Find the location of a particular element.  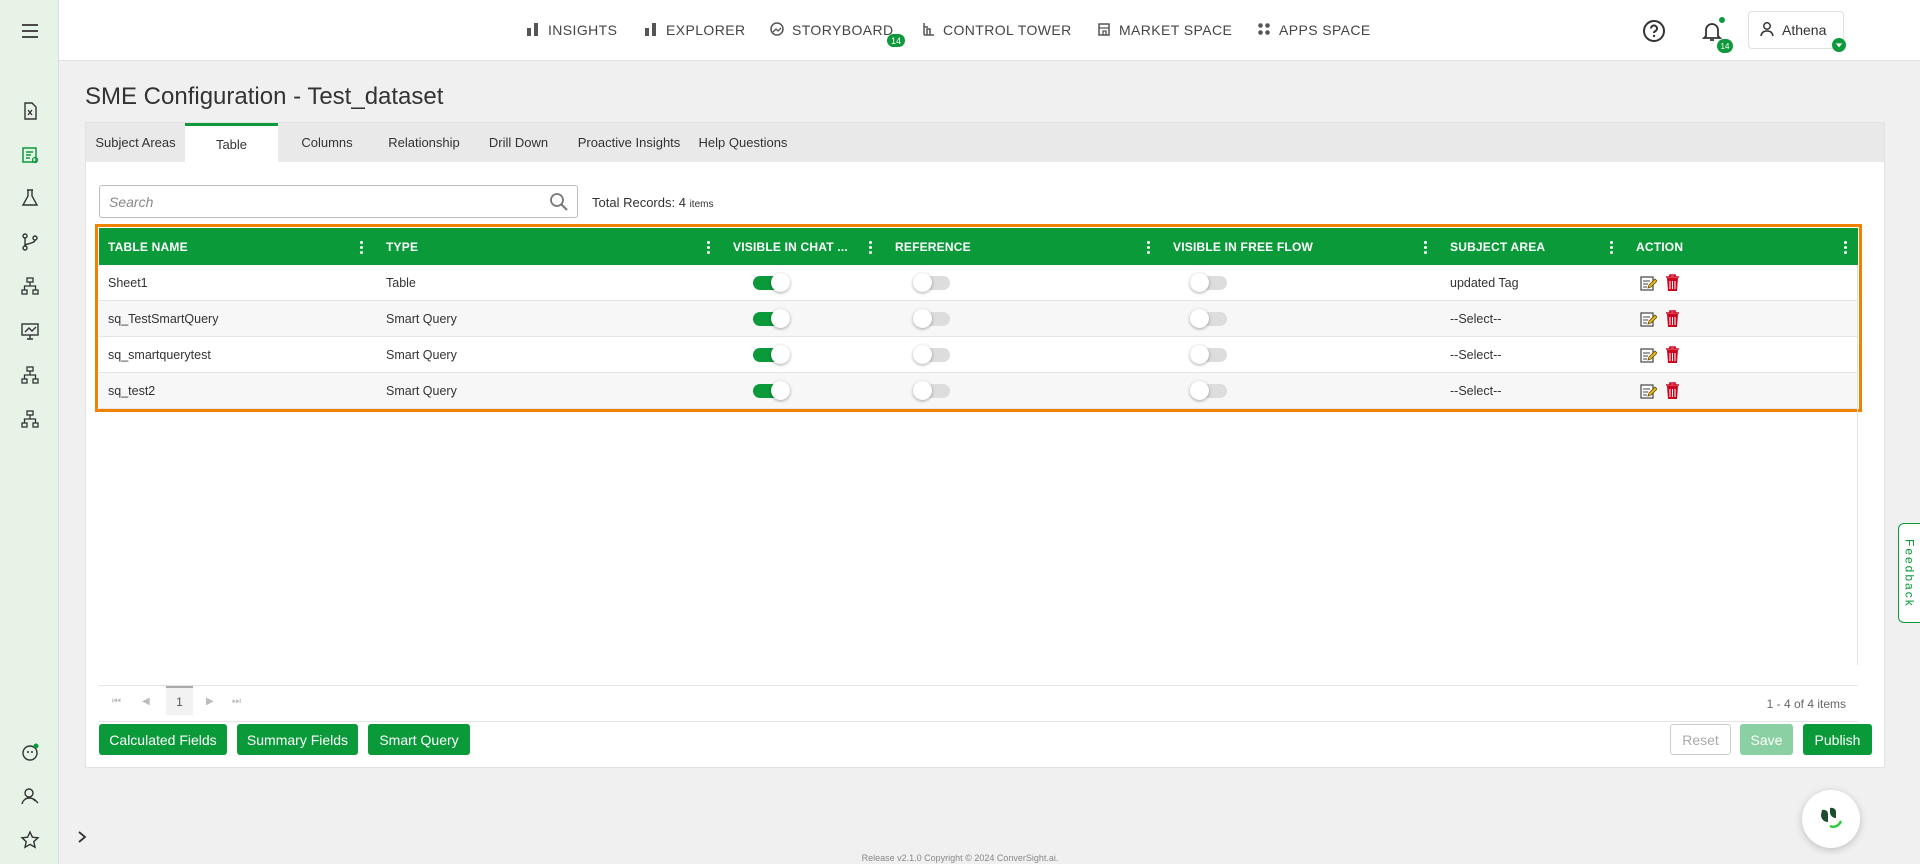

star-icon is located at coordinates (30, 840).